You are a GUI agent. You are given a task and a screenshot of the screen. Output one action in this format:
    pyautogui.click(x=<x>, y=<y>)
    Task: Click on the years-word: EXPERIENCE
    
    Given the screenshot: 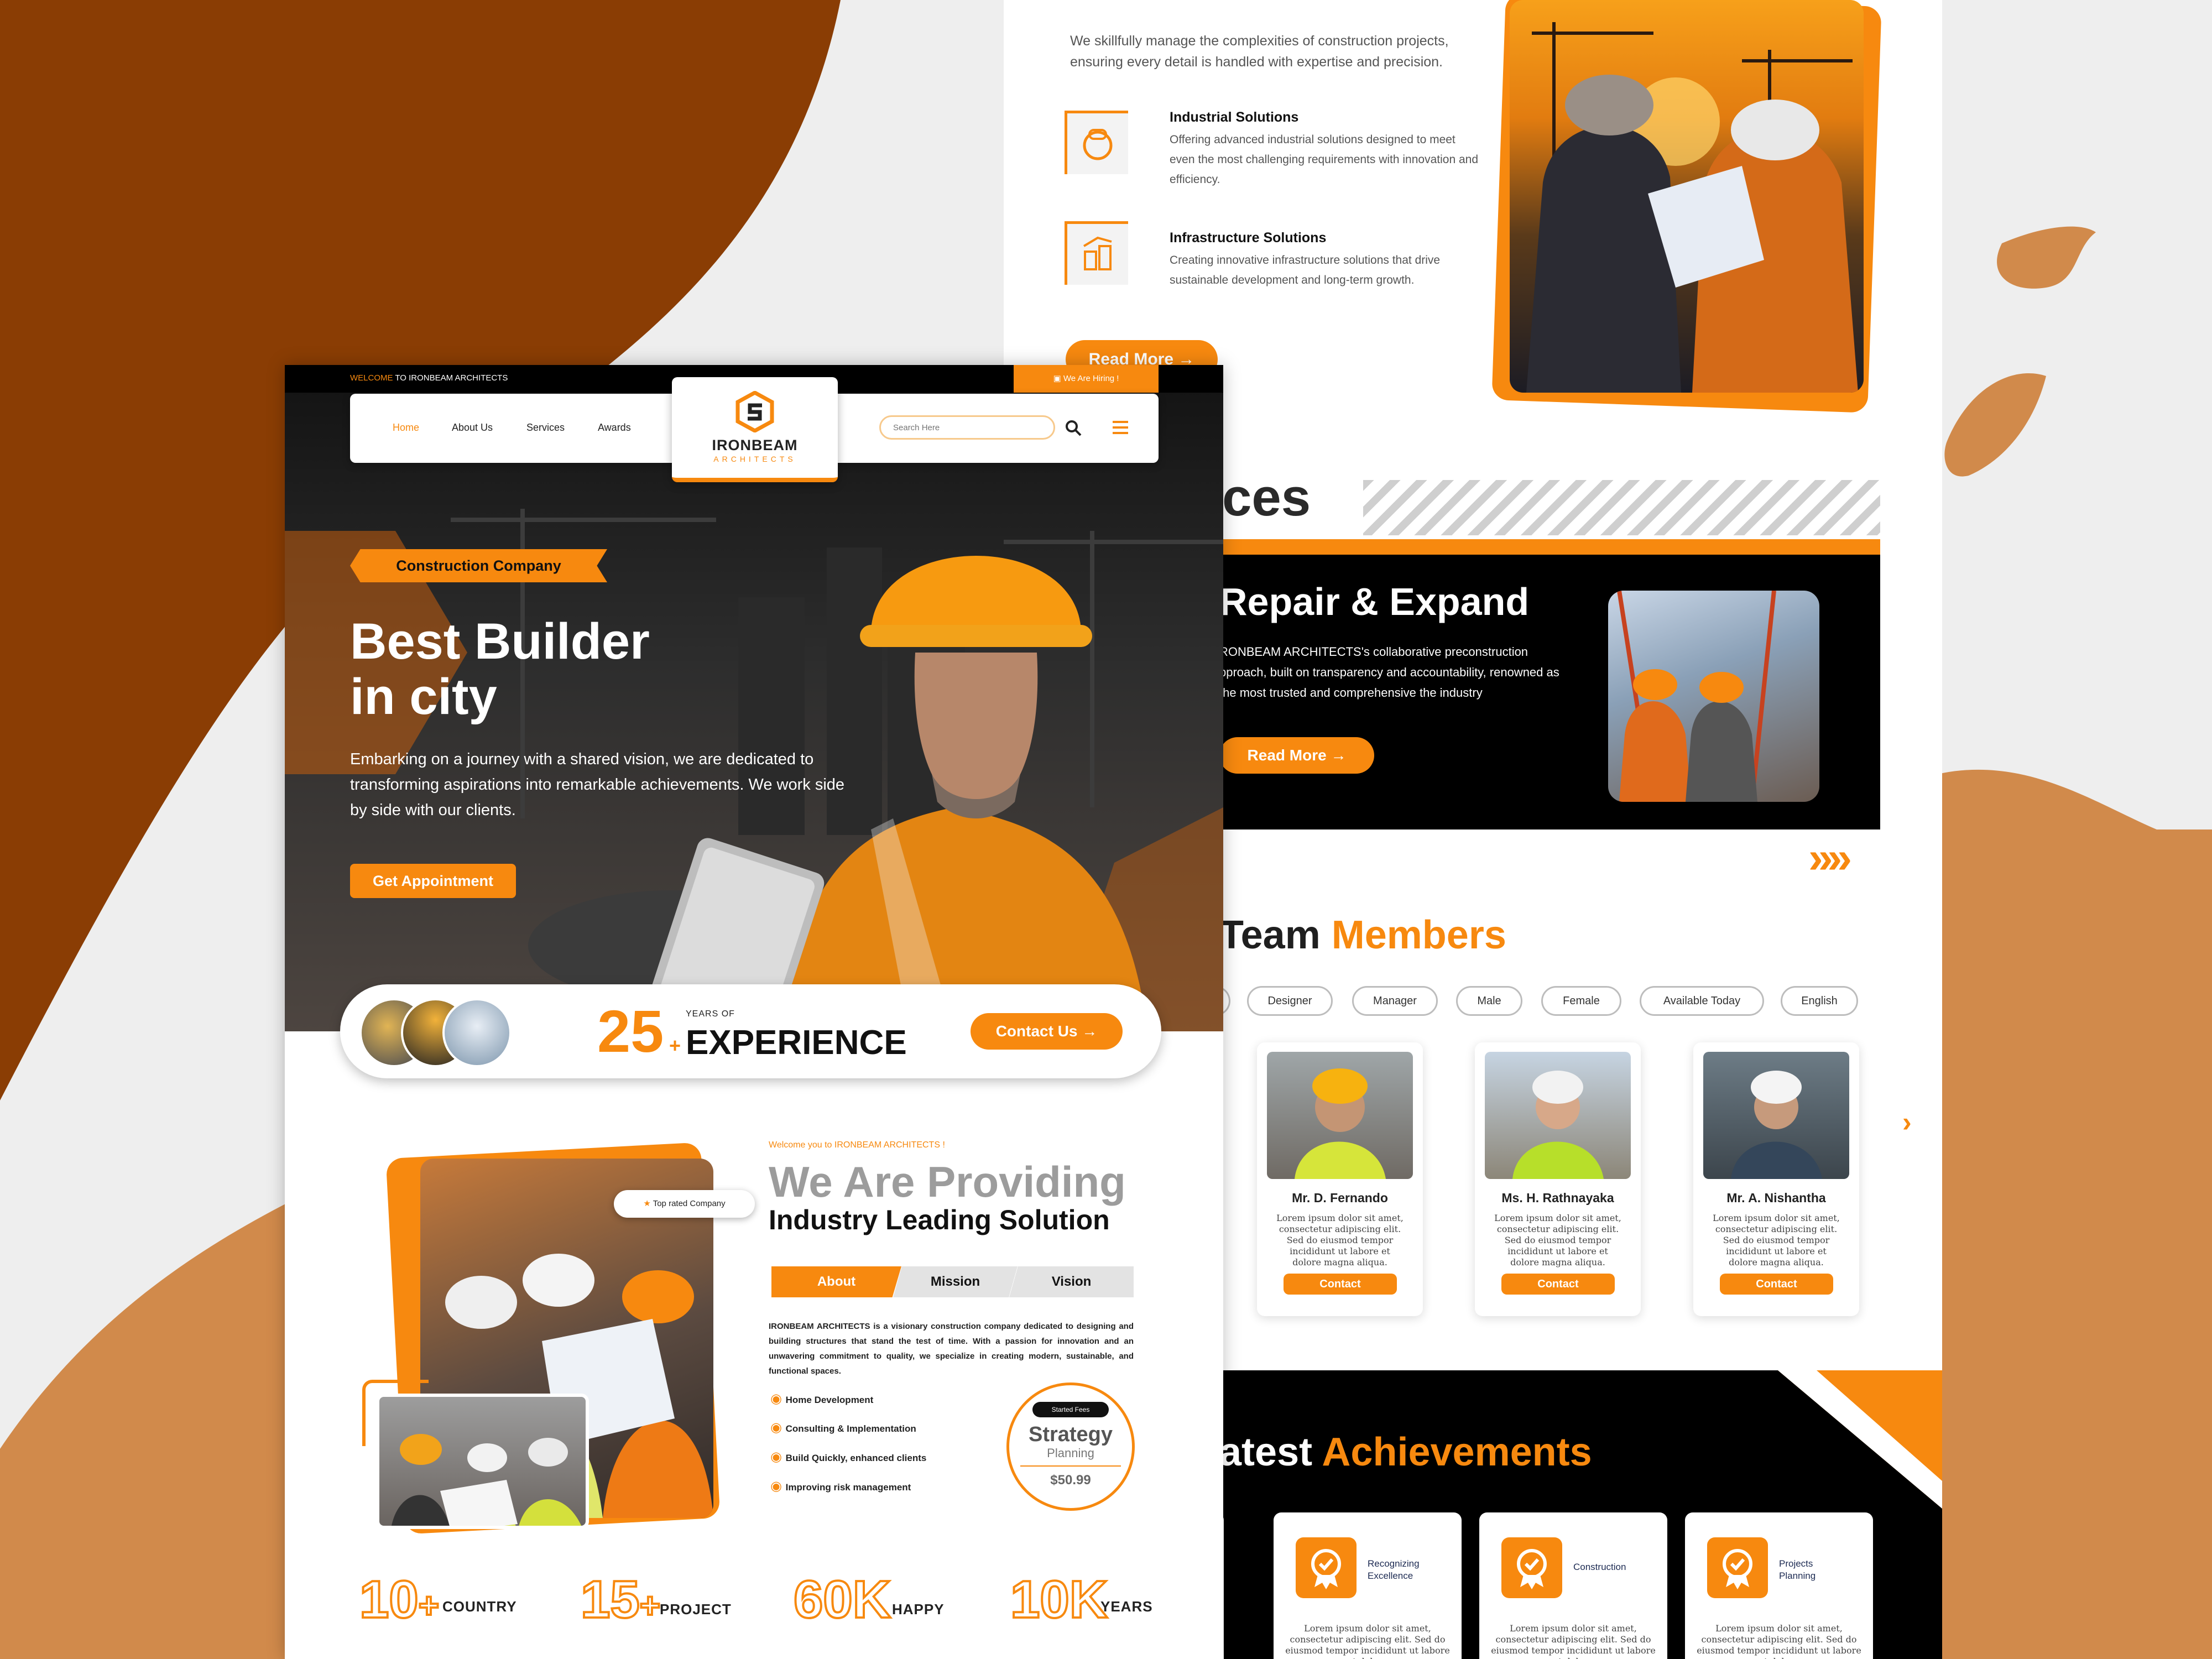 What is the action you would take?
    pyautogui.click(x=797, y=1043)
    